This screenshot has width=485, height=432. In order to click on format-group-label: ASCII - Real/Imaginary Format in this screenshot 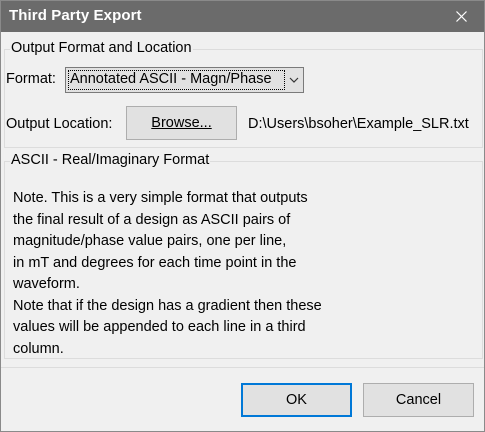, I will do `click(110, 160)`.